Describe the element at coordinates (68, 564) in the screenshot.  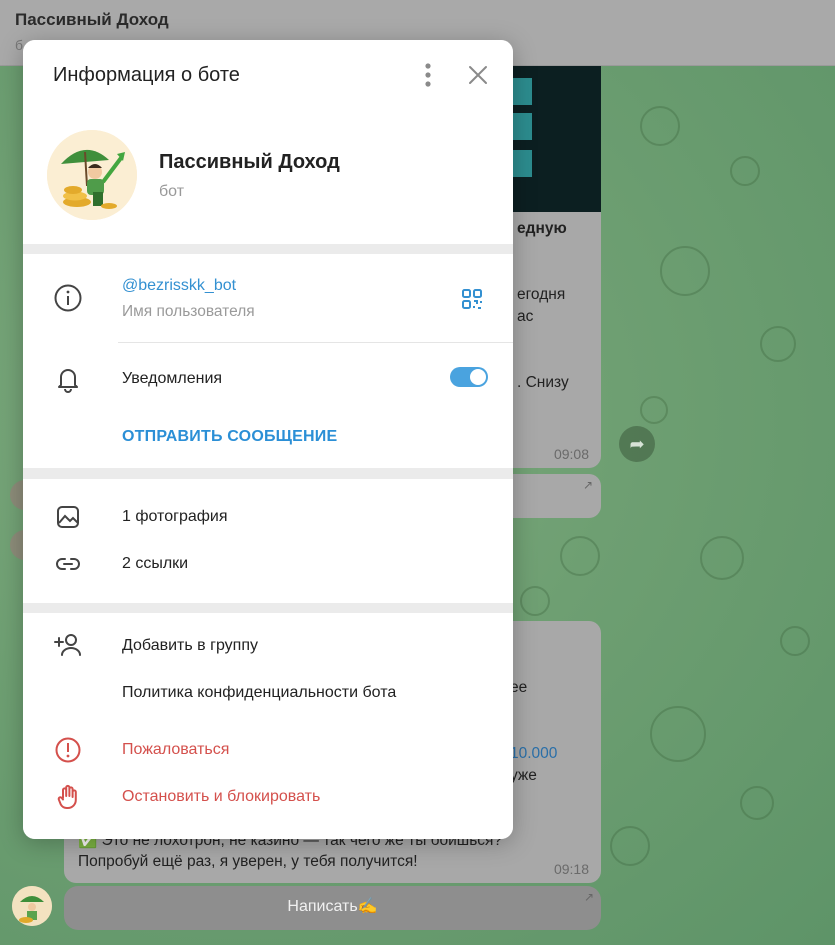
I see `link-icon` at that location.